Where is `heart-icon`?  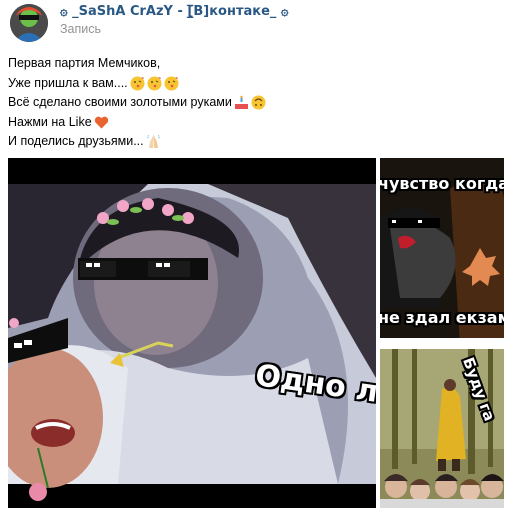 heart-icon is located at coordinates (101, 122).